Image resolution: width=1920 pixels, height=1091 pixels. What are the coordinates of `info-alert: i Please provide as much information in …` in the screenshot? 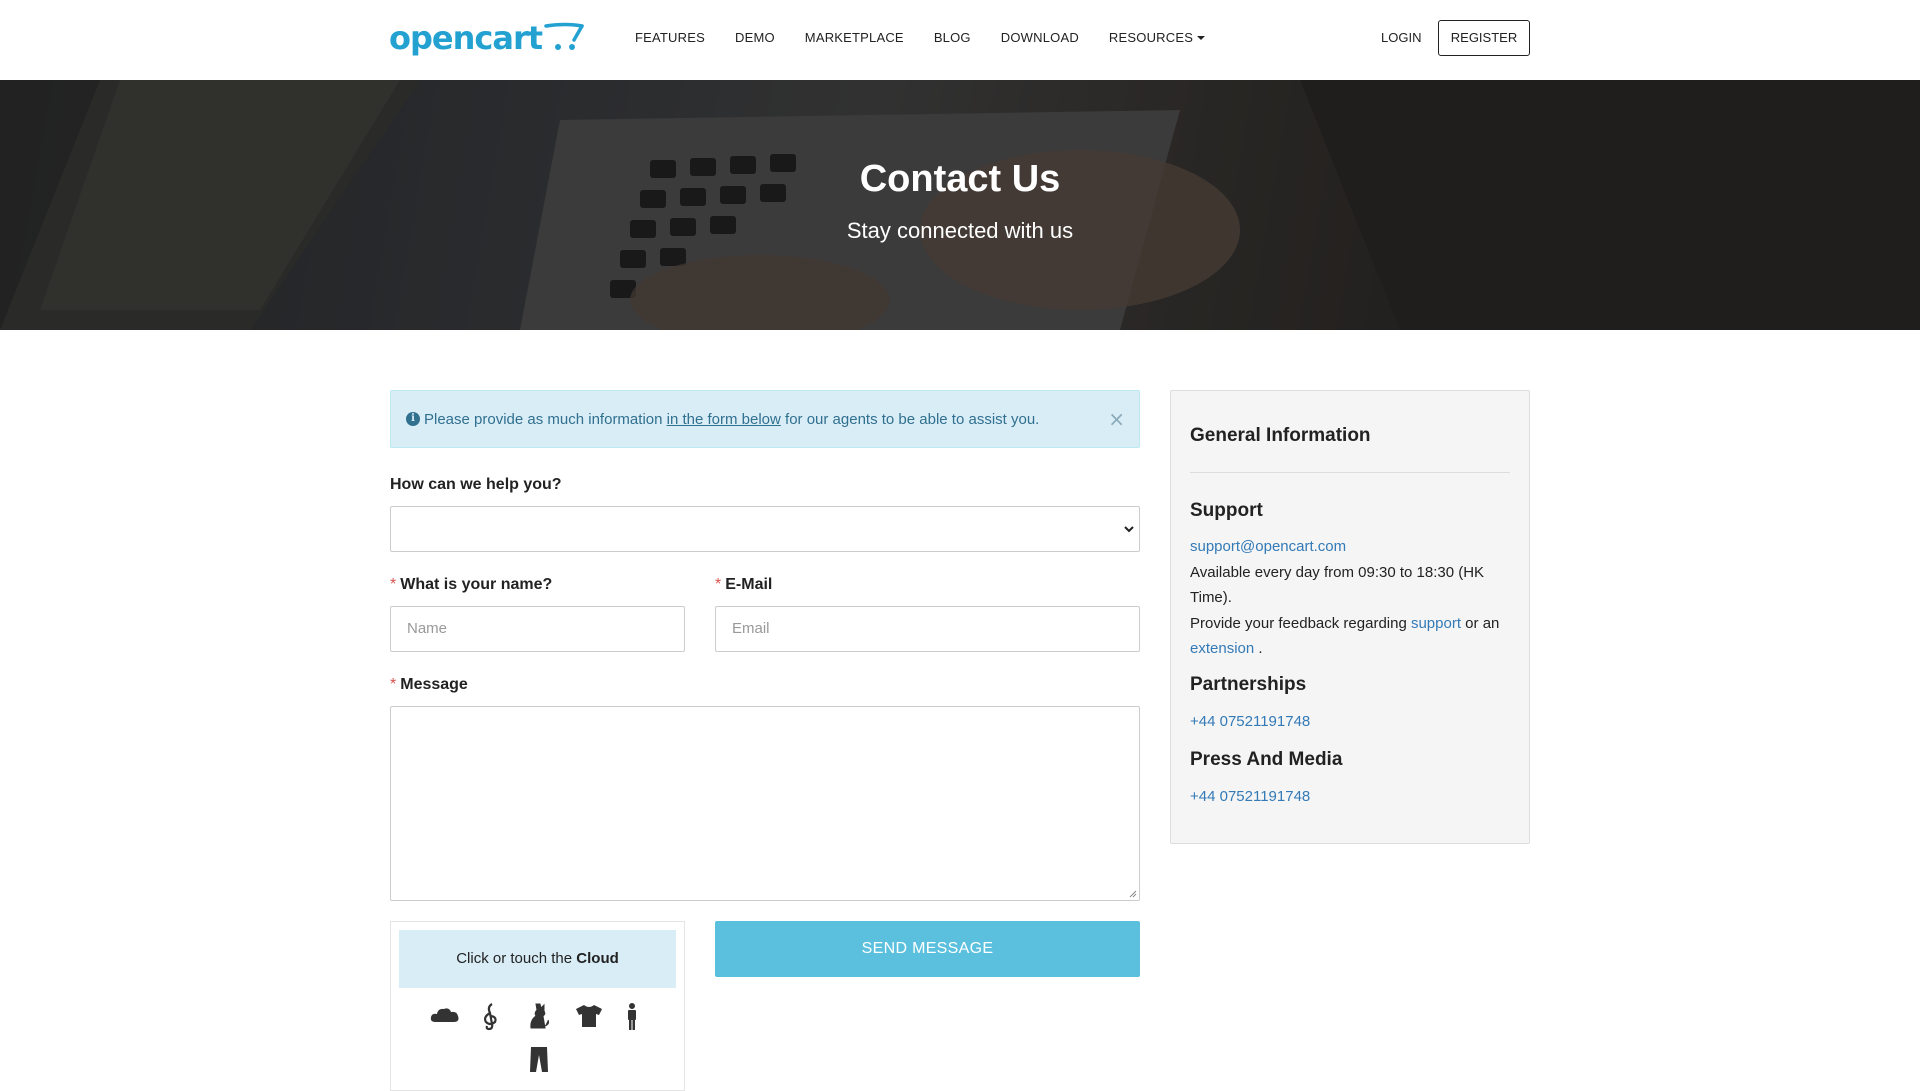 It's located at (765, 419).